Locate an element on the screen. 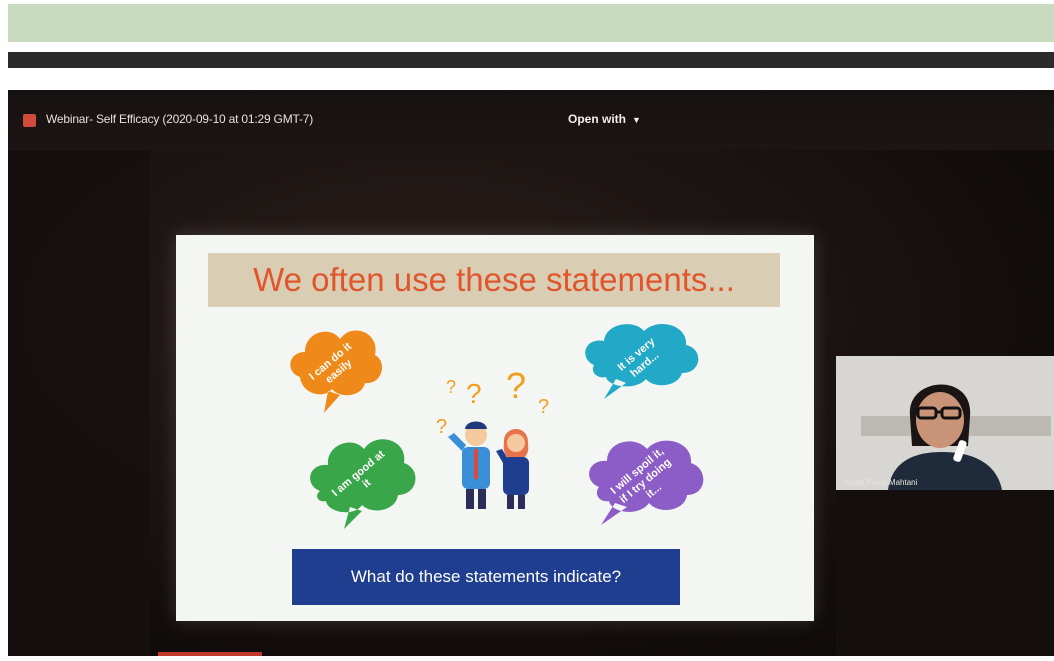 The width and height of the screenshot is (1054, 661). open-with-button: Open with ▼ is located at coordinates (604, 119).